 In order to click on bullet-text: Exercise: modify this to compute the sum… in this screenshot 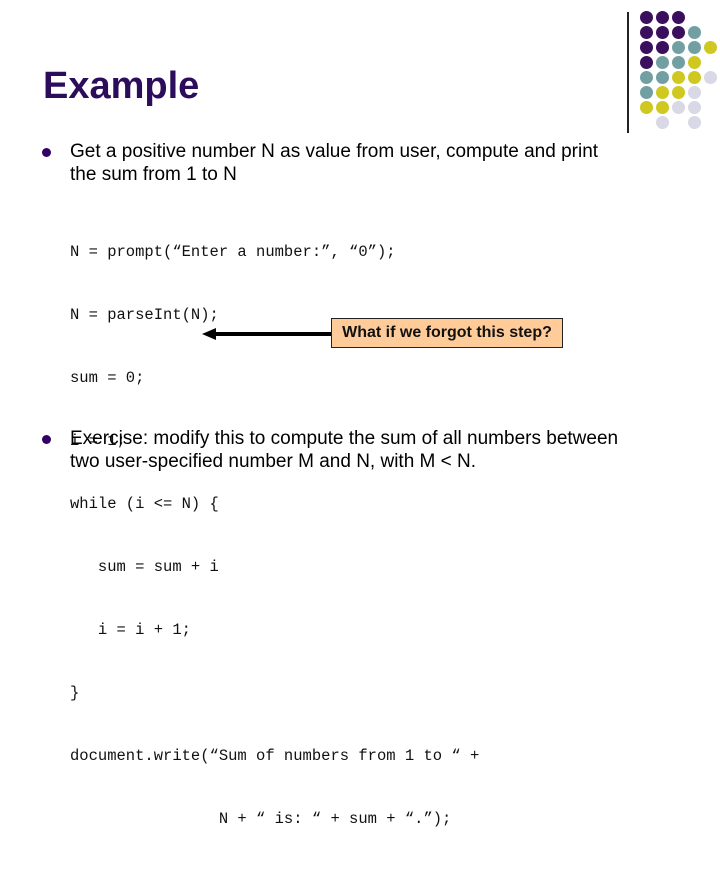, I will do `click(390, 450)`.